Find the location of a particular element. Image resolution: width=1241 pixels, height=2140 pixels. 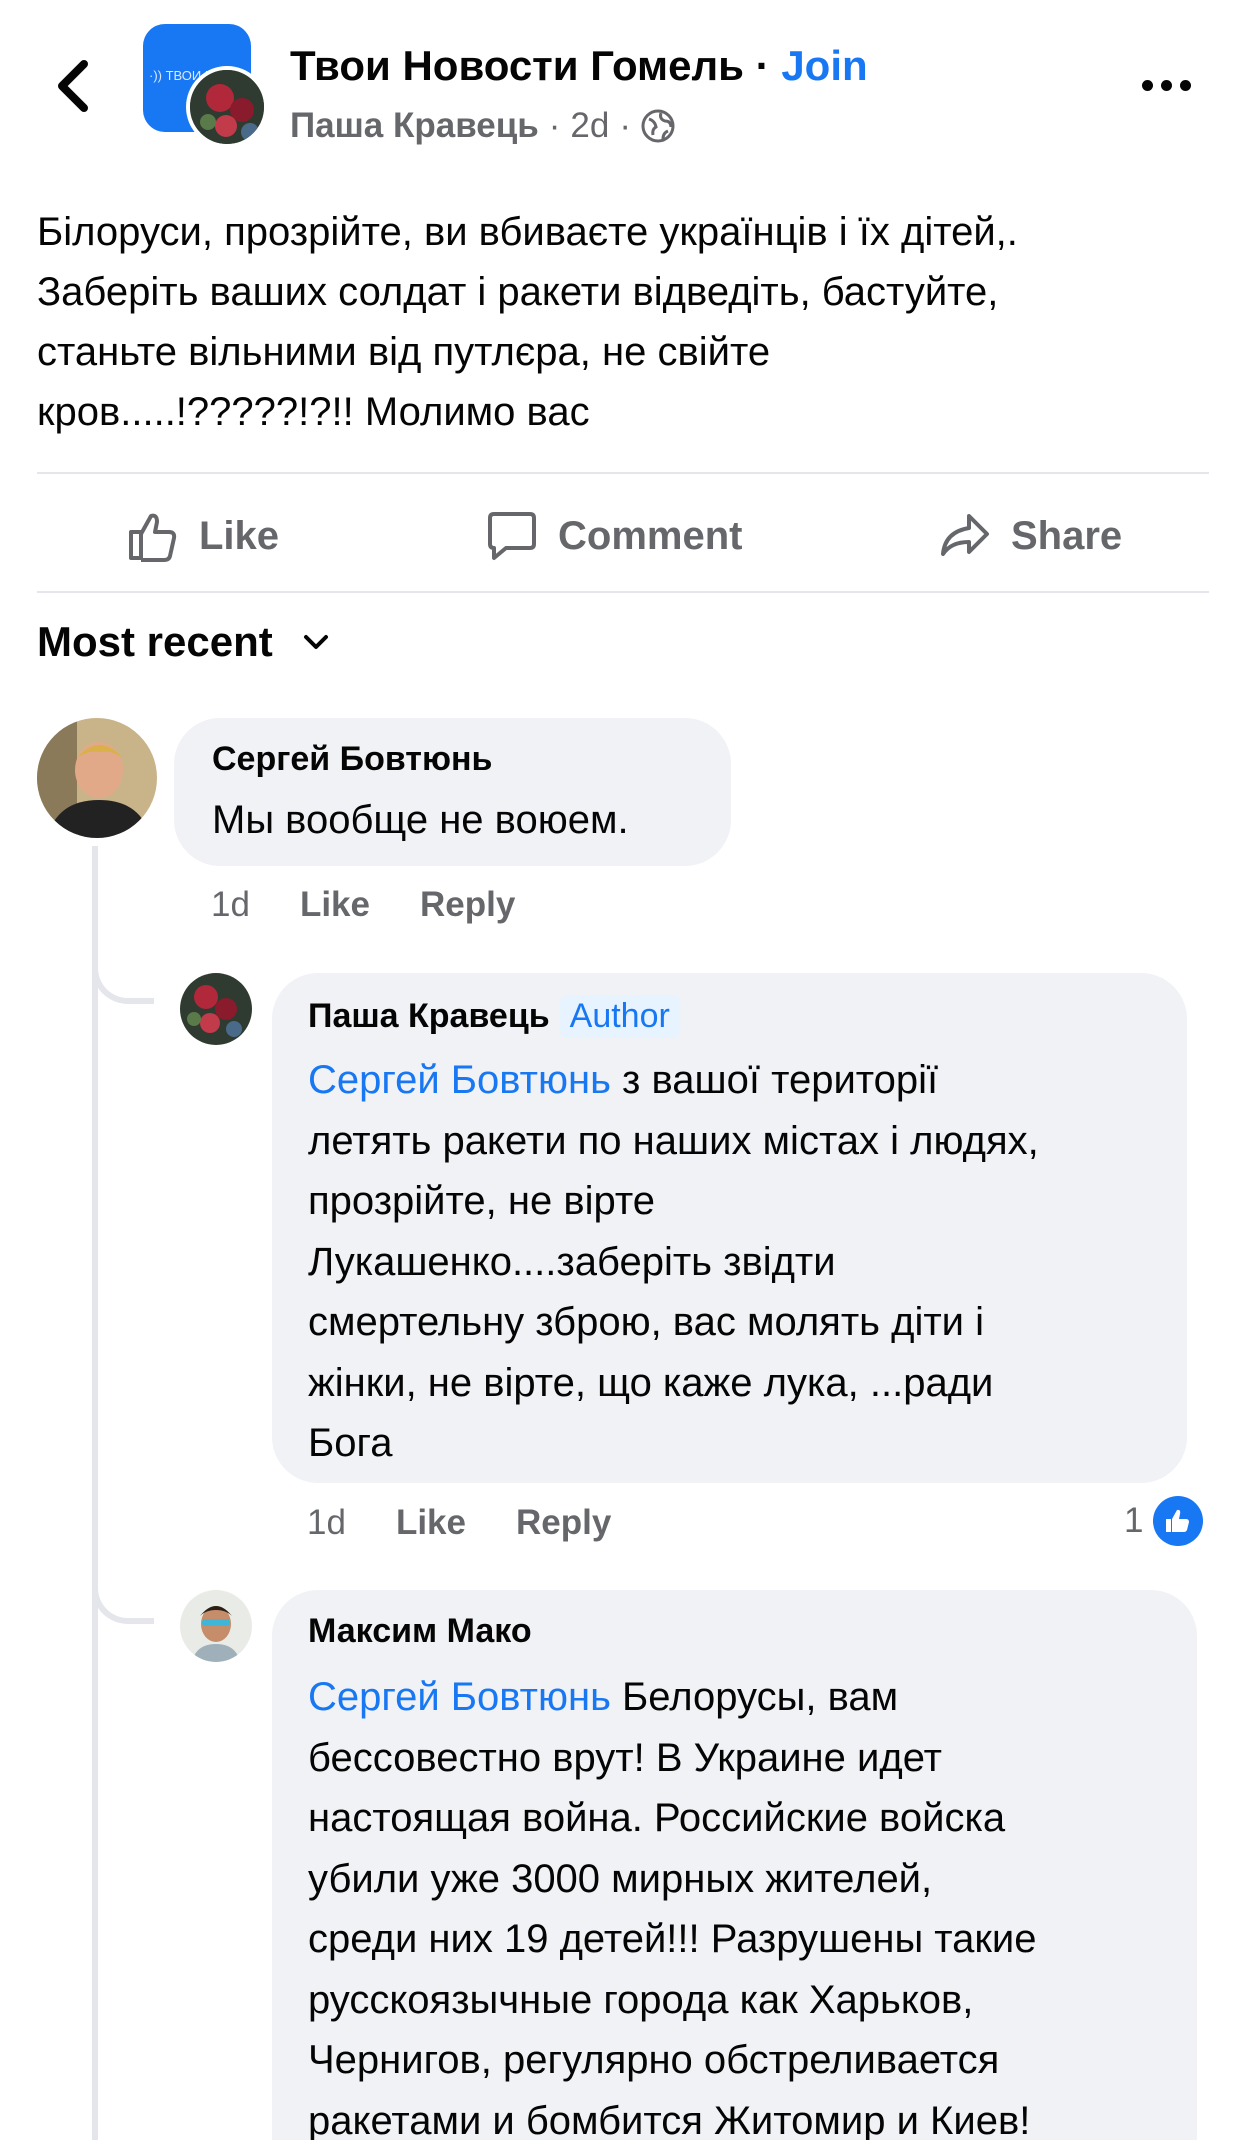

commenter-avatar is located at coordinates (97, 778).